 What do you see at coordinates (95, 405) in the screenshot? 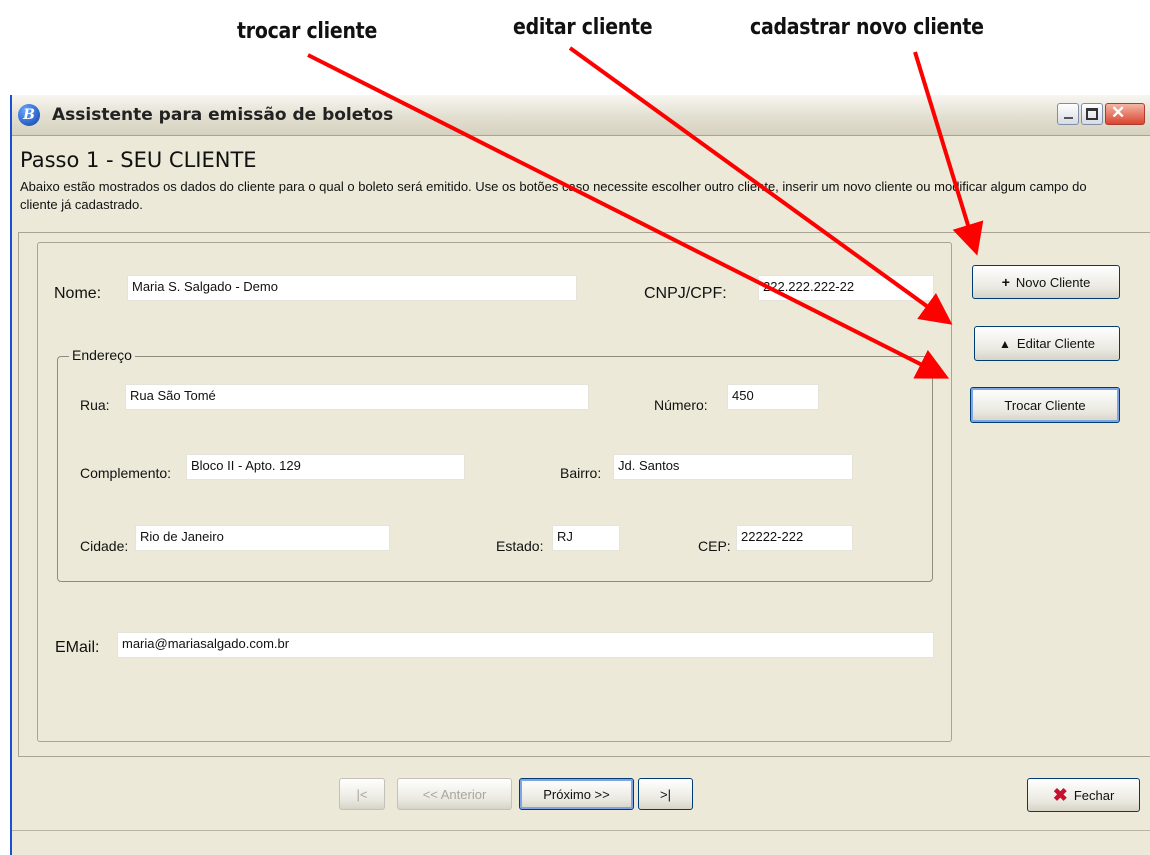
I see `rua-label: Rua:` at bounding box center [95, 405].